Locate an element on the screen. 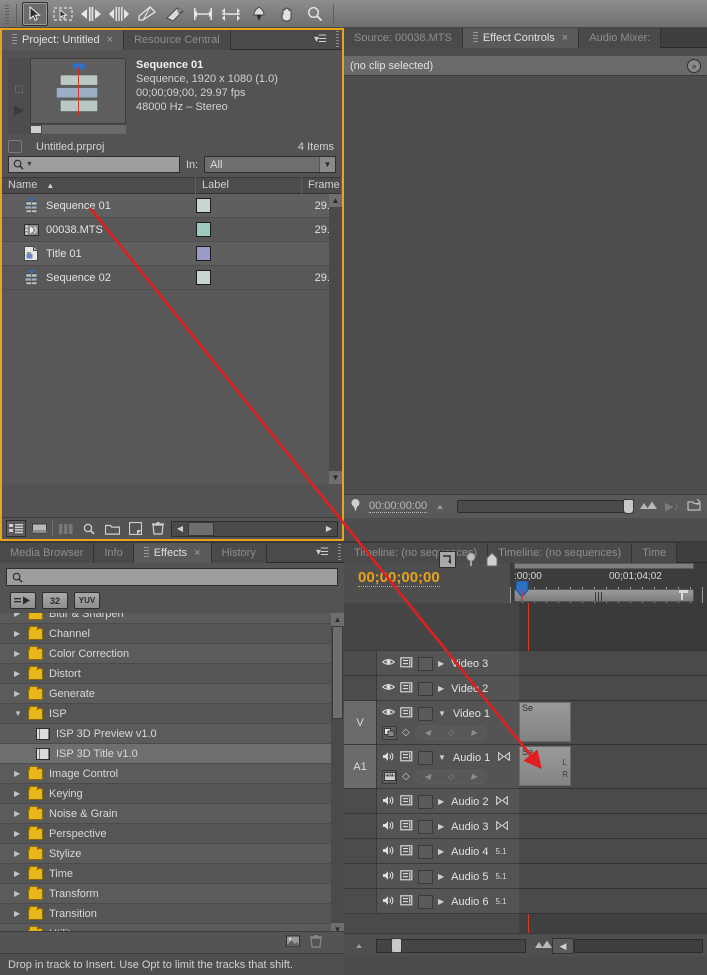 Image resolution: width=707 pixels, height=975 pixels. zoom-bar-grip is located at coordinates (599, 596).